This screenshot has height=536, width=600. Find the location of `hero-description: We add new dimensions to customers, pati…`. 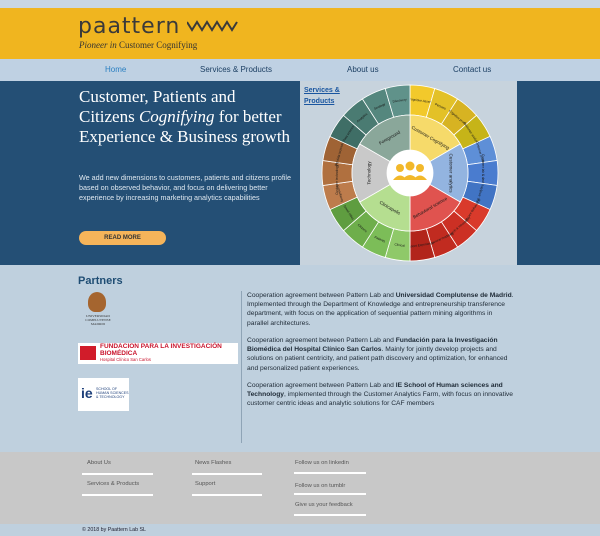

hero-description: We add new dimensions to customers, pati… is located at coordinates (185, 187).